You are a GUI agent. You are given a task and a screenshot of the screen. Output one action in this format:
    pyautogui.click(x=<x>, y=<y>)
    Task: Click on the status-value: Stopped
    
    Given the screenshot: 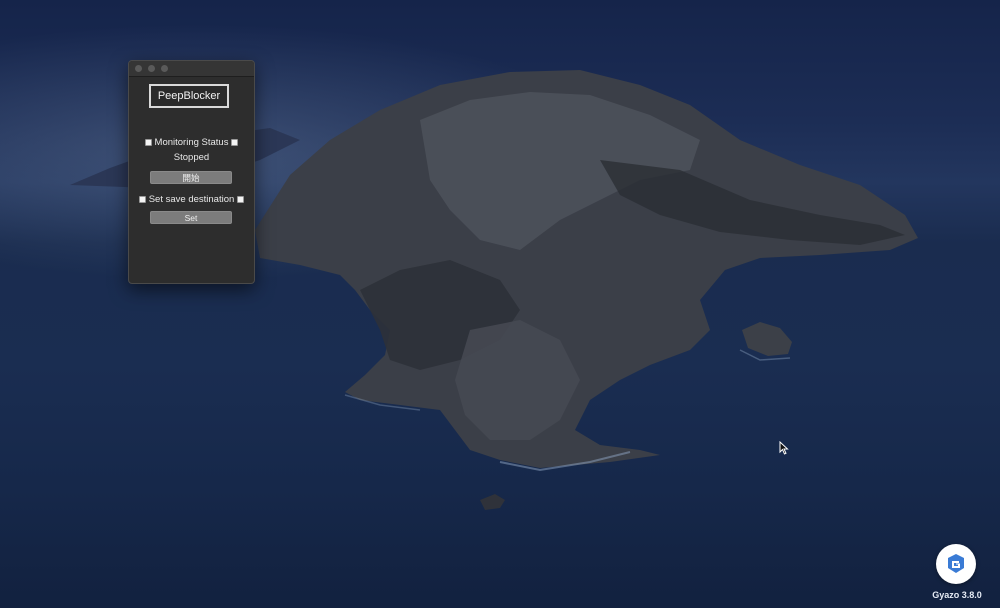 What is the action you would take?
    pyautogui.click(x=191, y=157)
    